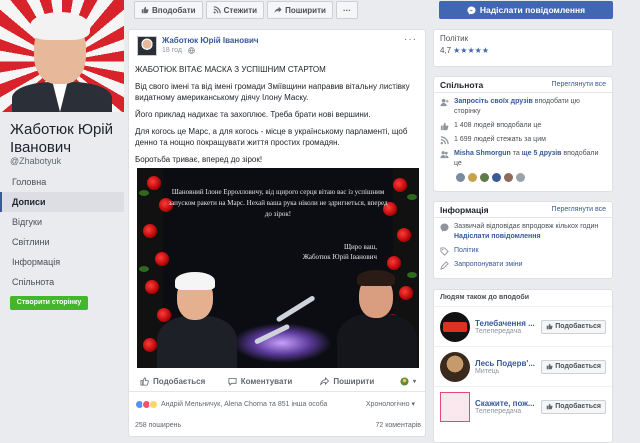 The width and height of the screenshot is (640, 443). I want to click on profile-name: Жаботюк Юрій Іванович, so click(64, 139).